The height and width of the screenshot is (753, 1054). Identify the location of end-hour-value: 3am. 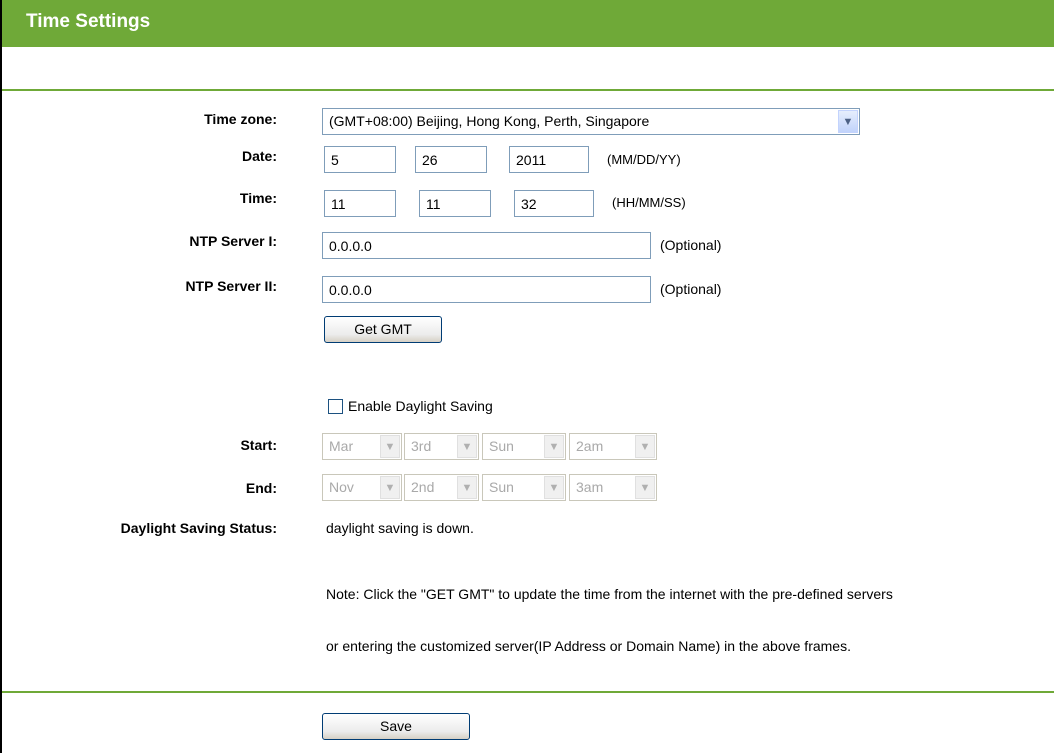
(590, 487).